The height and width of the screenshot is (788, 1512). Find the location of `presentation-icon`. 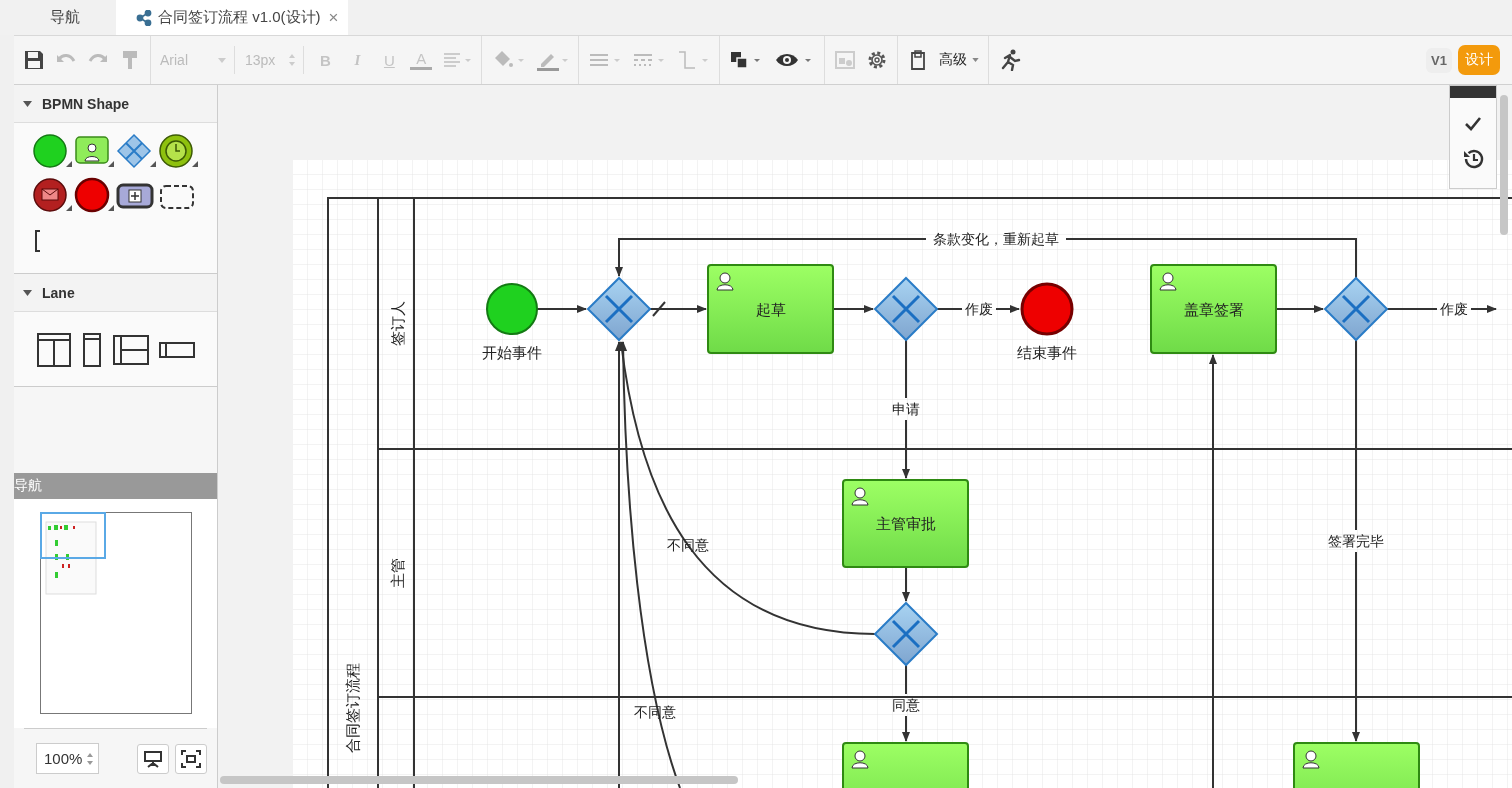

presentation-icon is located at coordinates (153, 758).